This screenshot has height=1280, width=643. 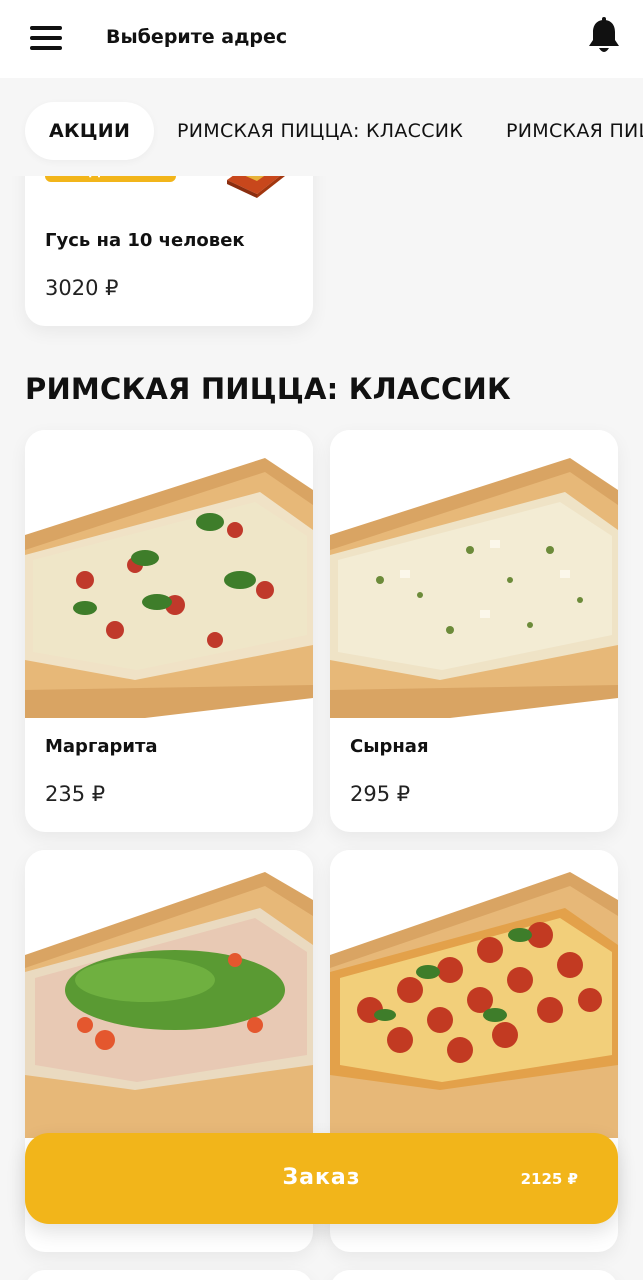 I want to click on product-price: 295 ₽, so click(x=380, y=794).